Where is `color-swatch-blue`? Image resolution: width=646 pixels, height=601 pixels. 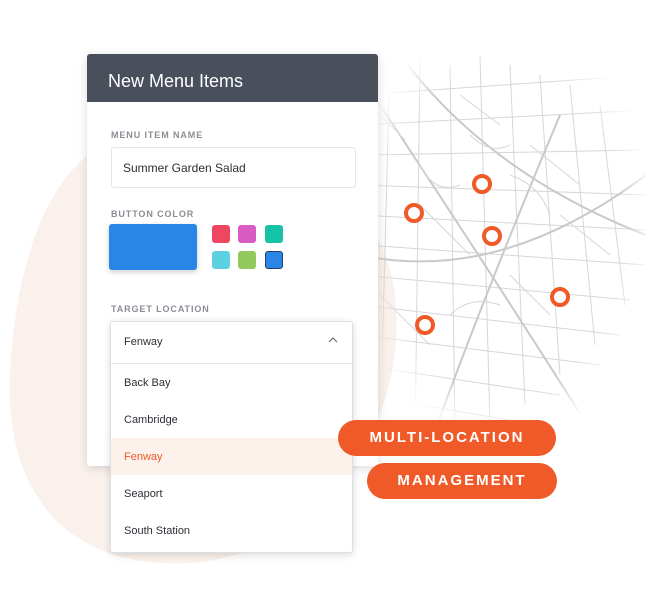 color-swatch-blue is located at coordinates (274, 260).